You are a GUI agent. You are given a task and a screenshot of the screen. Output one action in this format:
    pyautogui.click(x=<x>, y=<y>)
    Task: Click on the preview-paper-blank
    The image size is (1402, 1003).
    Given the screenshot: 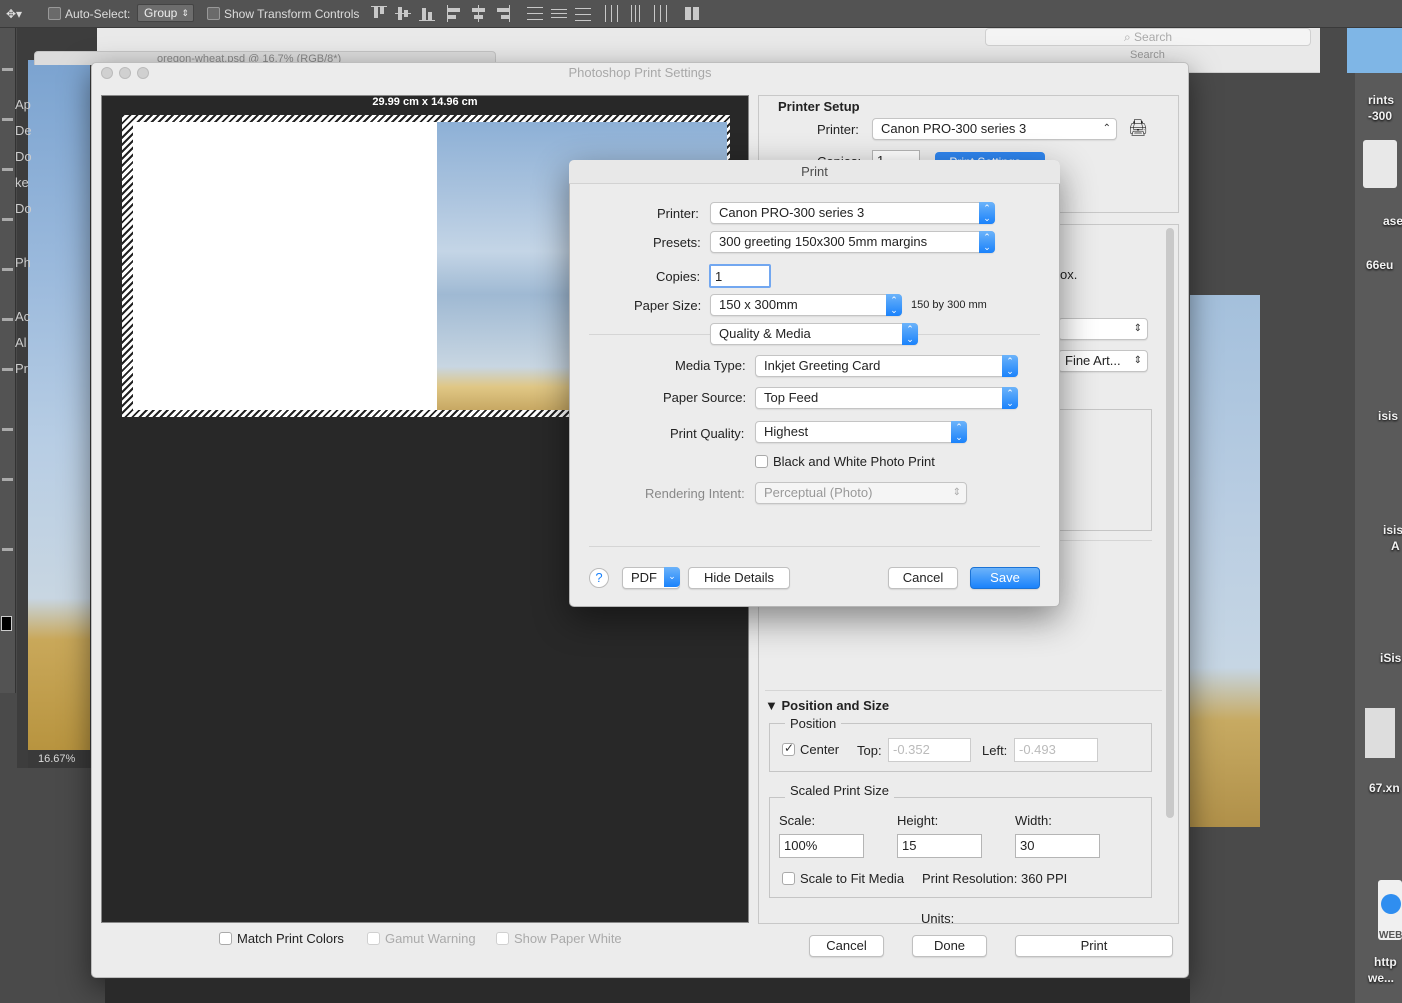 What is the action you would take?
    pyautogui.click(x=285, y=266)
    